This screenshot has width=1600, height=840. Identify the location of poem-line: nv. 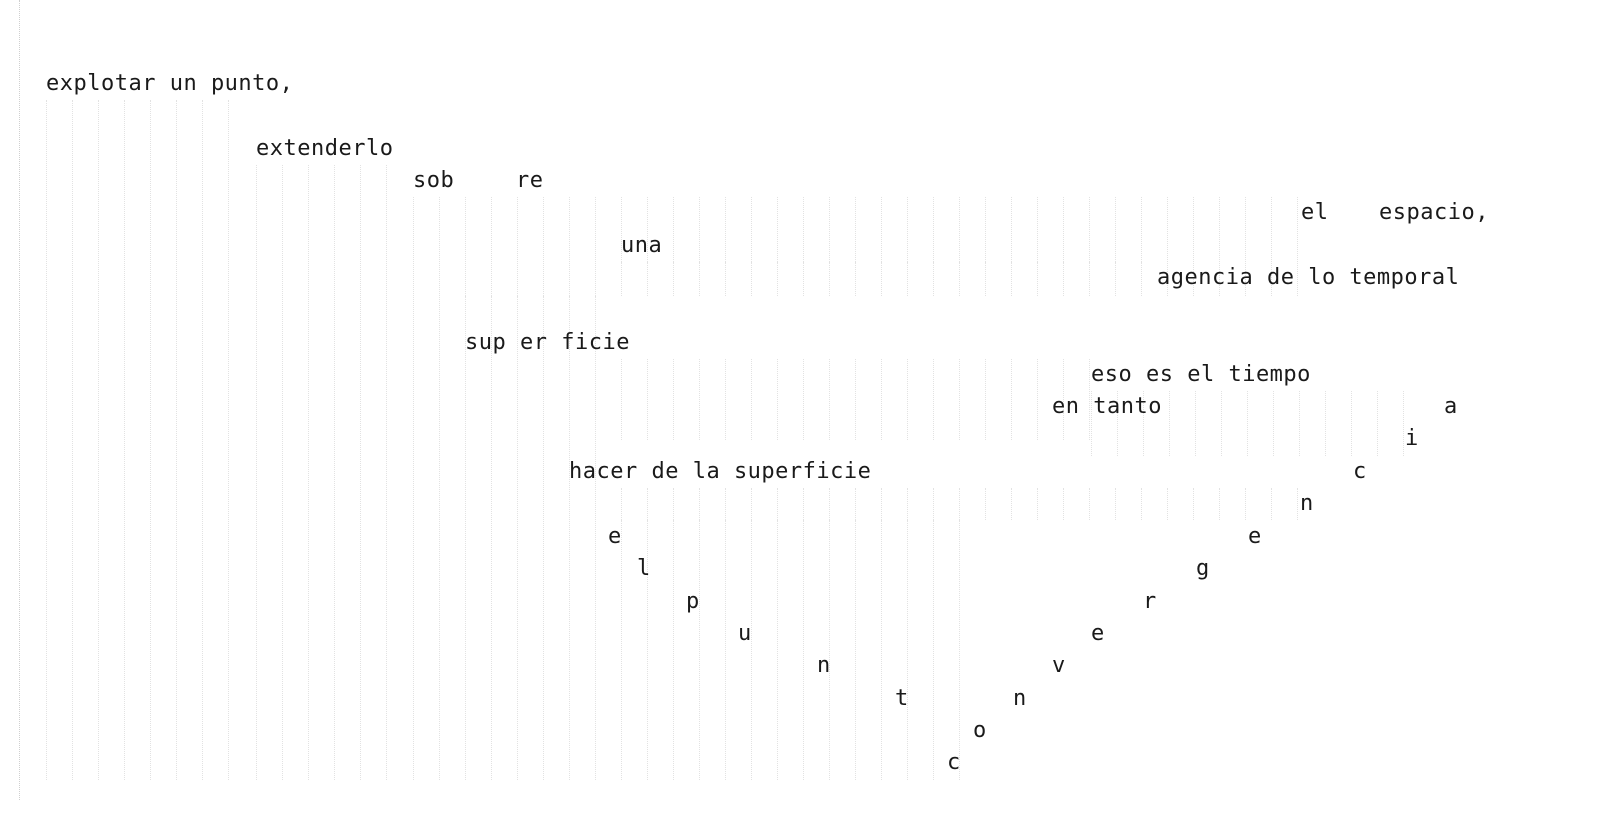
(800, 666).